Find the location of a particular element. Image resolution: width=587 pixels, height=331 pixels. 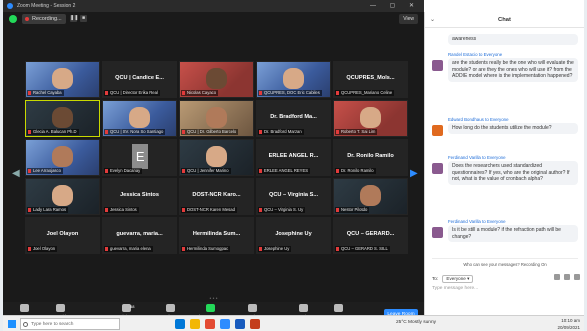

participant-label: Dr. Bradford Marzan is located at coordinates (281, 132).